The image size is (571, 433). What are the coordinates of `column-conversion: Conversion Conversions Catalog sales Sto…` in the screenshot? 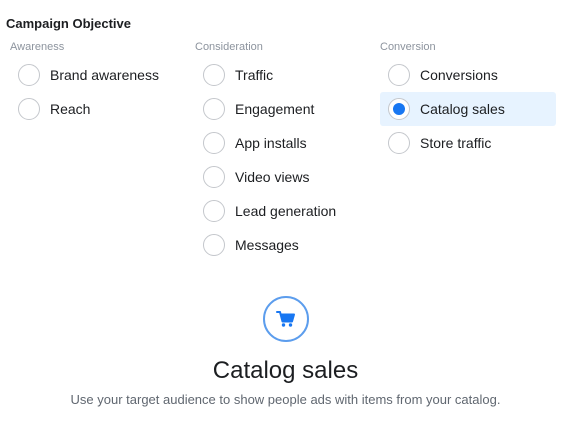 It's located at (468, 100).